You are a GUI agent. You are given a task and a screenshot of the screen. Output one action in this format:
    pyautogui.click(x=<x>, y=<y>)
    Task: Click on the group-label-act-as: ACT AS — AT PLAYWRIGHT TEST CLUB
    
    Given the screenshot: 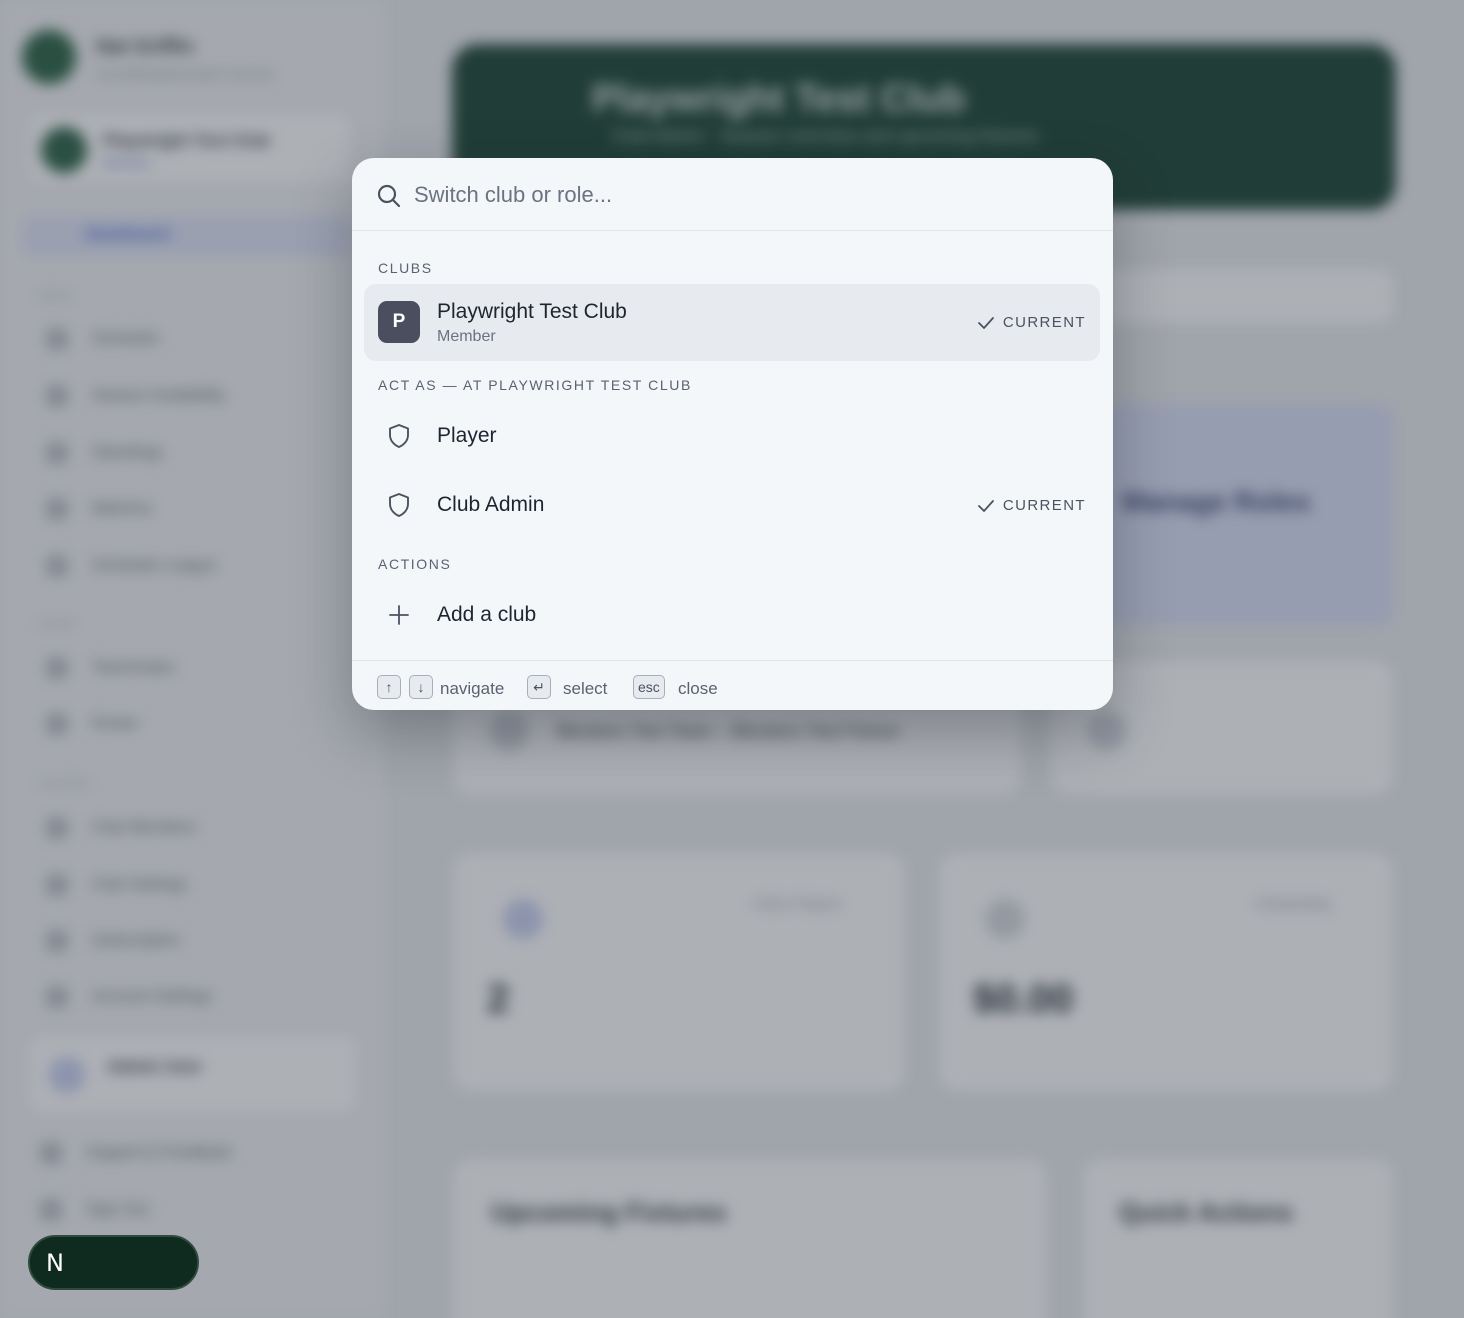 What is the action you would take?
    pyautogui.click(x=535, y=385)
    